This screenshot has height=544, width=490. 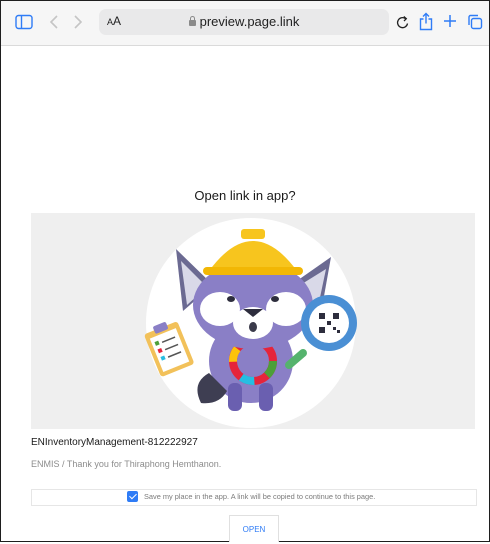 What do you see at coordinates (254, 528) in the screenshot?
I see `open-button: OPEN` at bounding box center [254, 528].